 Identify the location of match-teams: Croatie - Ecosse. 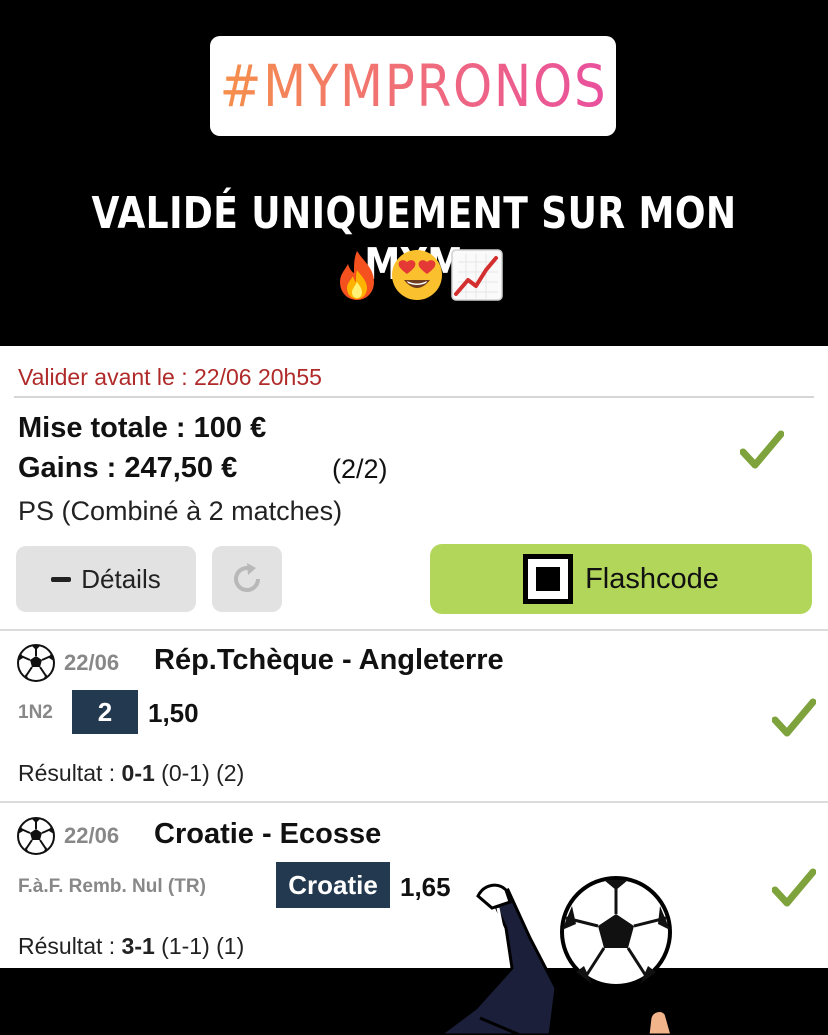
(268, 834).